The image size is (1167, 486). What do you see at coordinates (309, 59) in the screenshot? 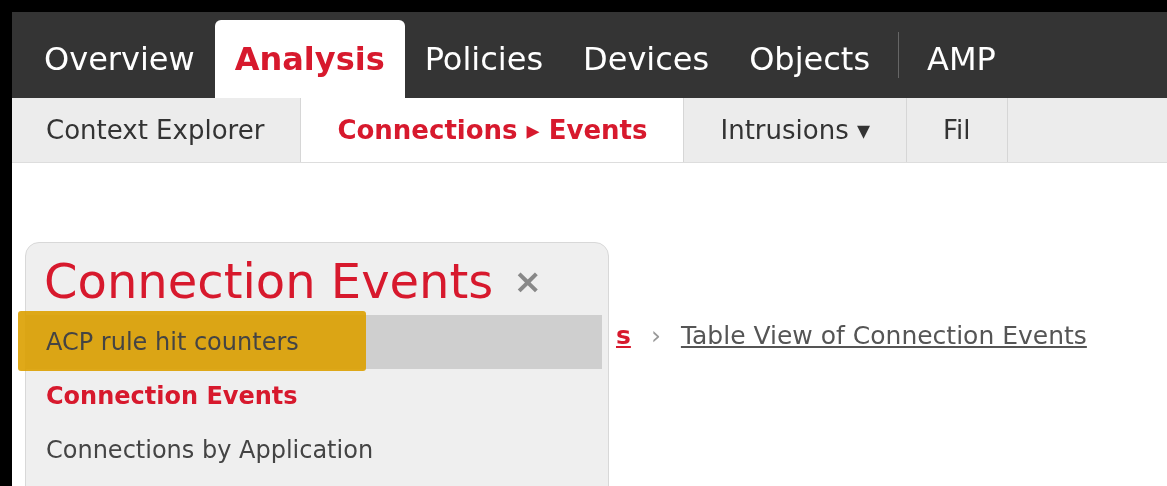
I see `nav-tab: Analysis` at bounding box center [309, 59].